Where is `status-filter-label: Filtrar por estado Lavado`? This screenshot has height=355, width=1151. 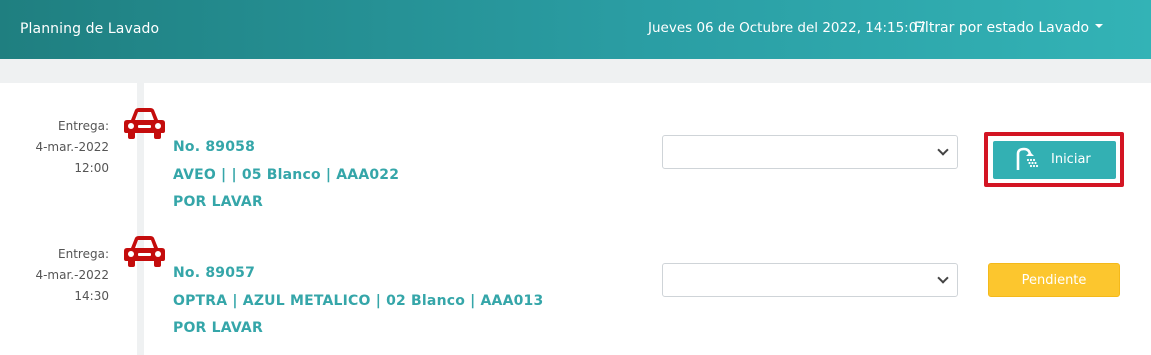 status-filter-label: Filtrar por estado Lavado is located at coordinates (1002, 28).